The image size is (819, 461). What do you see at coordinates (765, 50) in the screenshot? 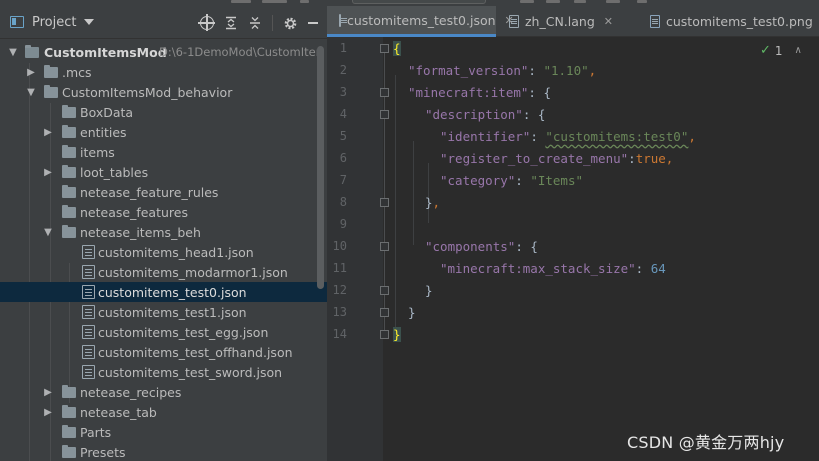
I see `checkmark-icon: ✓` at bounding box center [765, 50].